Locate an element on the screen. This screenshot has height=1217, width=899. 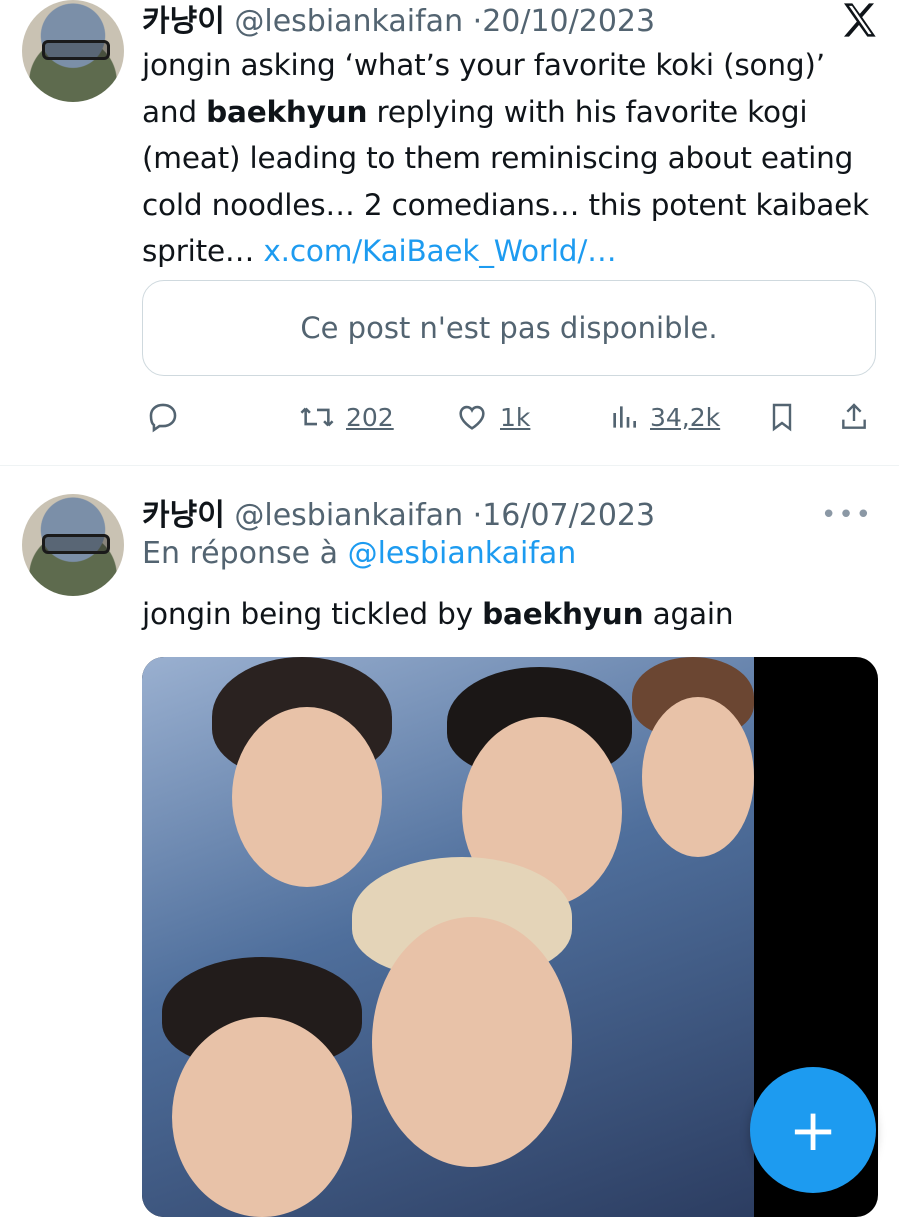
plus-icon: + is located at coordinates (813, 1130).